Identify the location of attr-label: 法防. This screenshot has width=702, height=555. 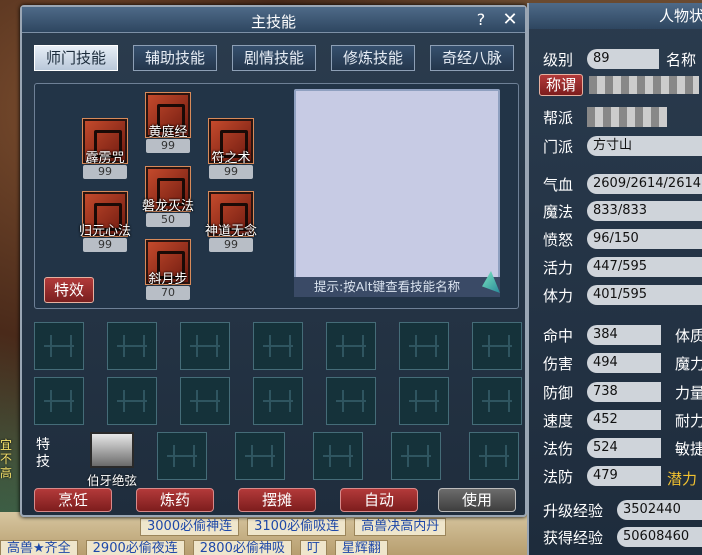
(558, 477).